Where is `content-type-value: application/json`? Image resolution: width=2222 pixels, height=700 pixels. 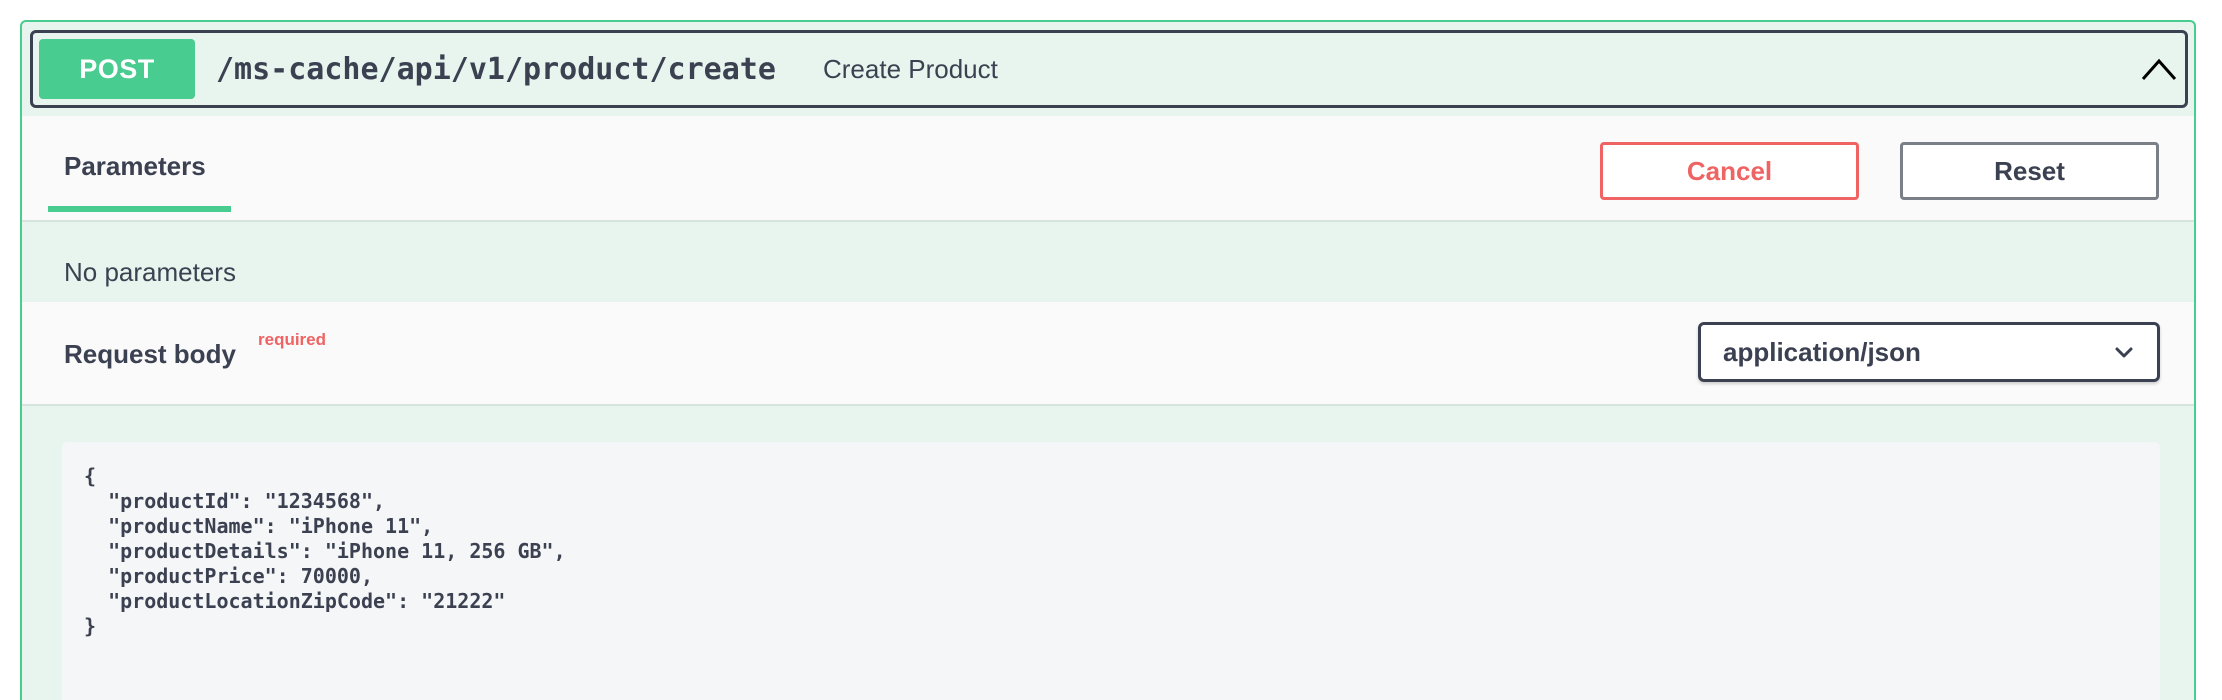
content-type-value: application/json is located at coordinates (1822, 351).